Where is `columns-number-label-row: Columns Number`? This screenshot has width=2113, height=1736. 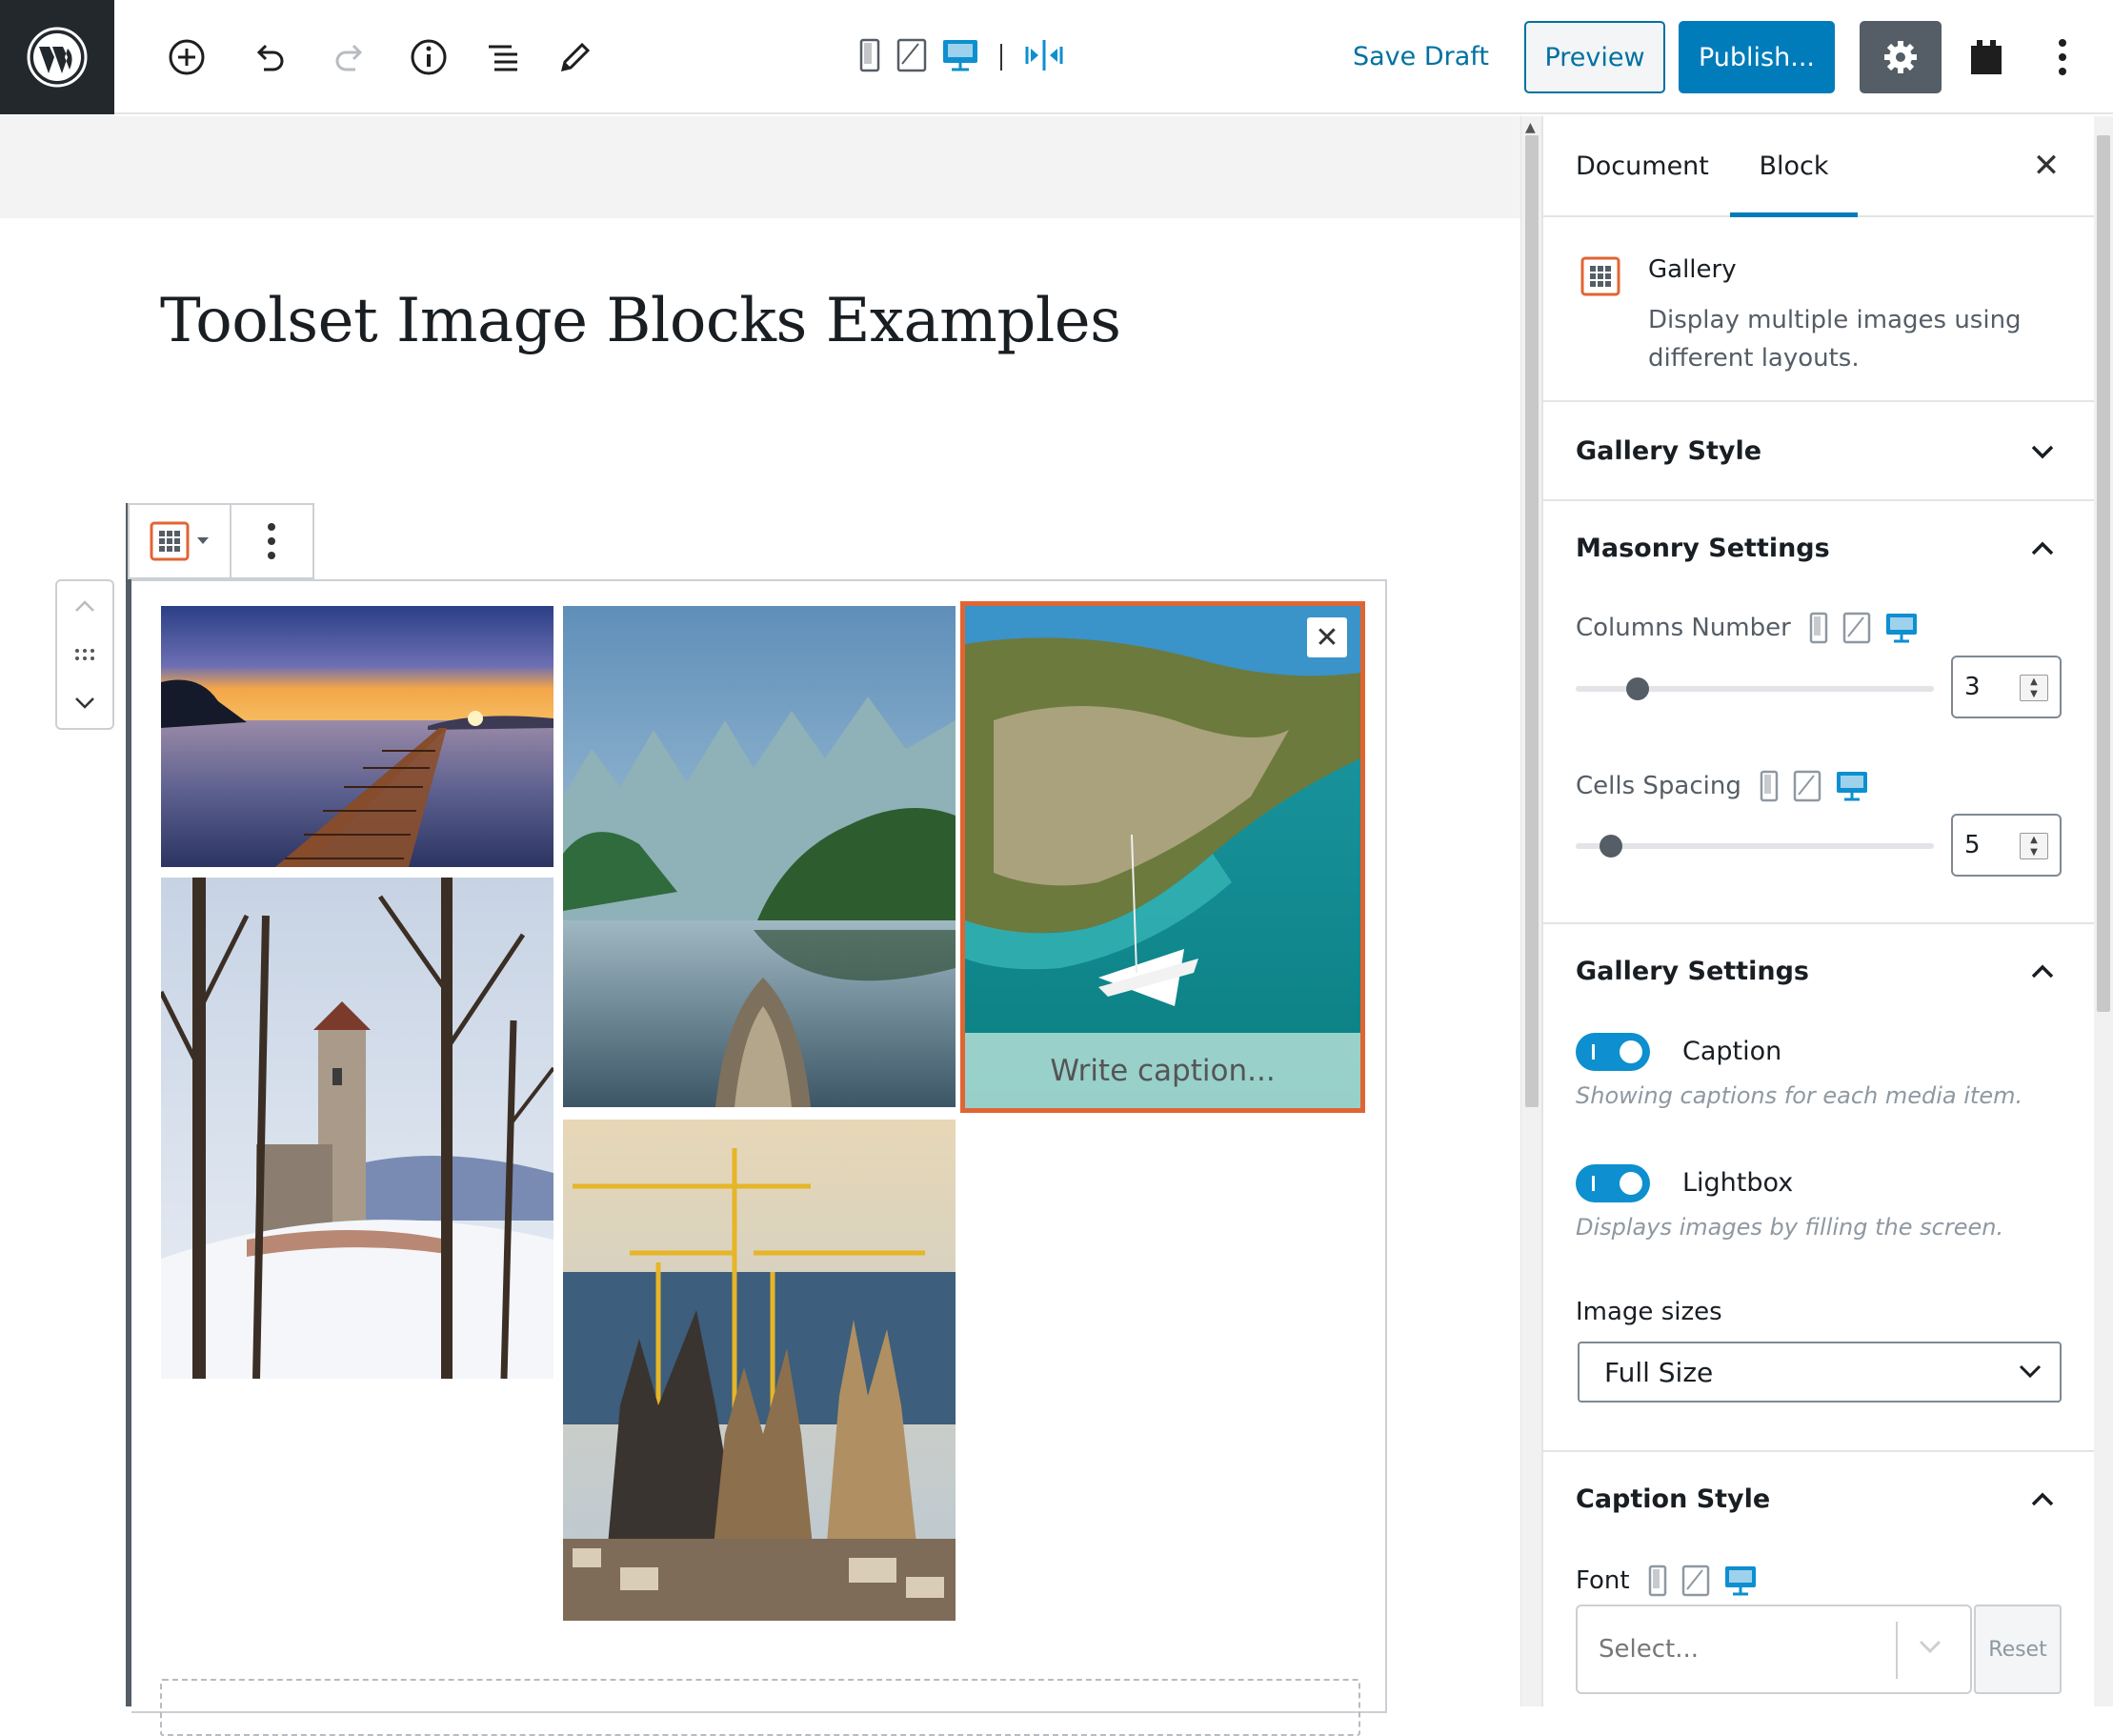
columns-number-label-row: Columns Number is located at coordinates (1747, 628).